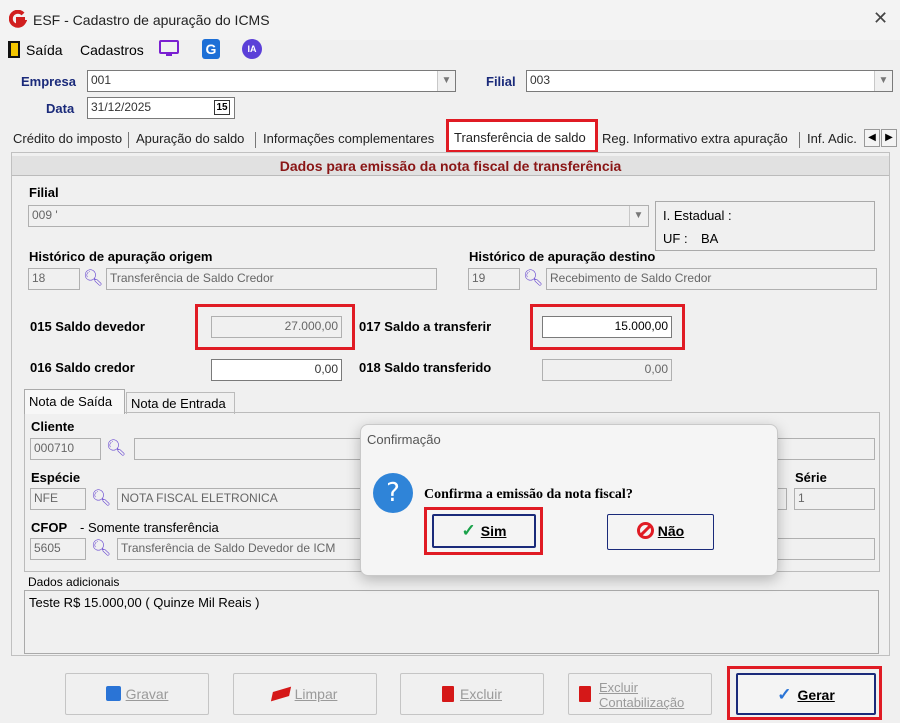 Image resolution: width=900 pixels, height=723 pixels. What do you see at coordinates (619, 687) in the screenshot?
I see `delete-accounting-label-1: Excluir` at bounding box center [619, 687].